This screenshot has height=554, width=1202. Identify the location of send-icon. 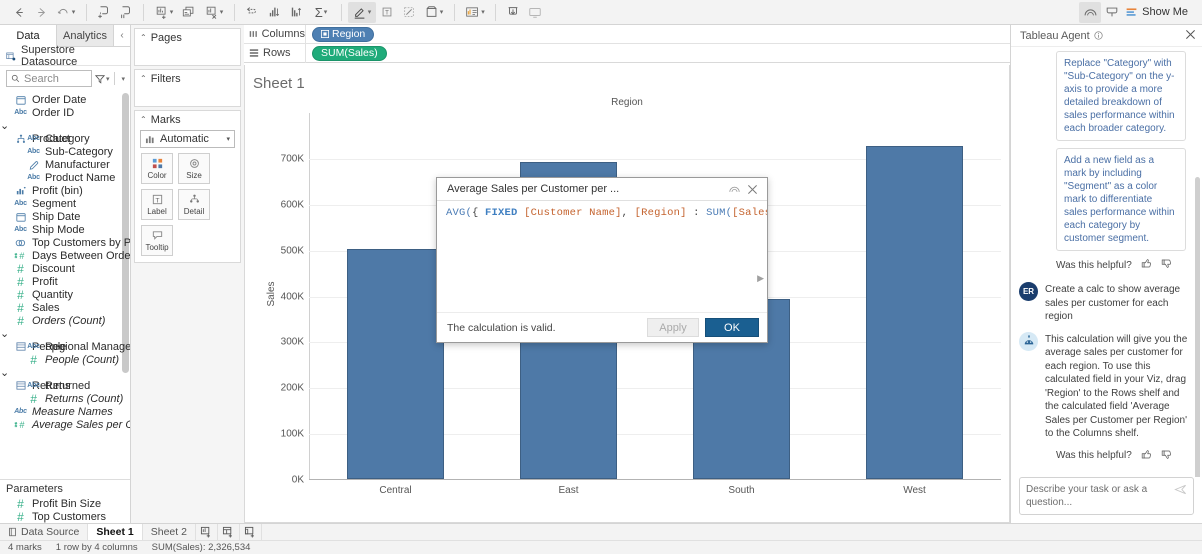
(1178, 491).